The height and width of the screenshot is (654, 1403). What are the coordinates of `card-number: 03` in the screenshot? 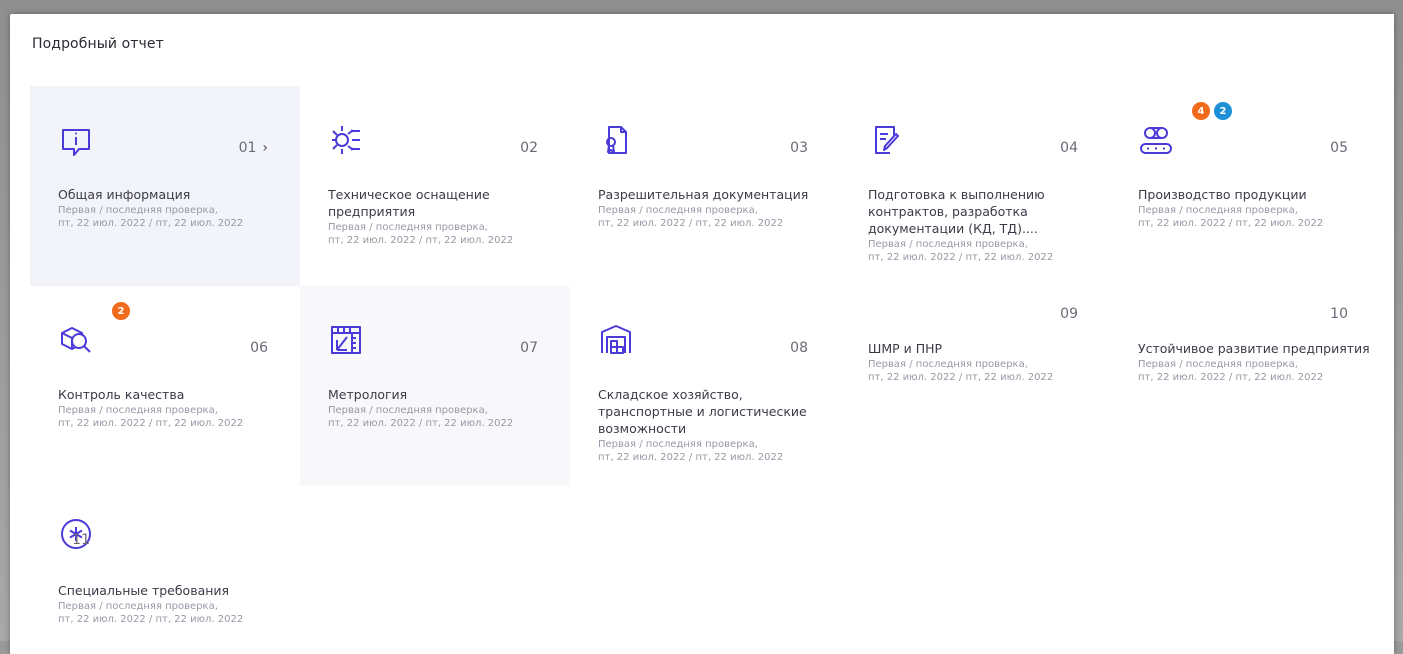 It's located at (799, 148).